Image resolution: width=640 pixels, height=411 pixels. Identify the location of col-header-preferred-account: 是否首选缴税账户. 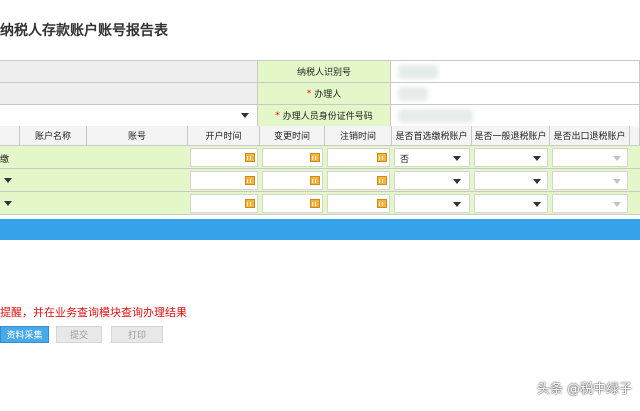
(432, 136).